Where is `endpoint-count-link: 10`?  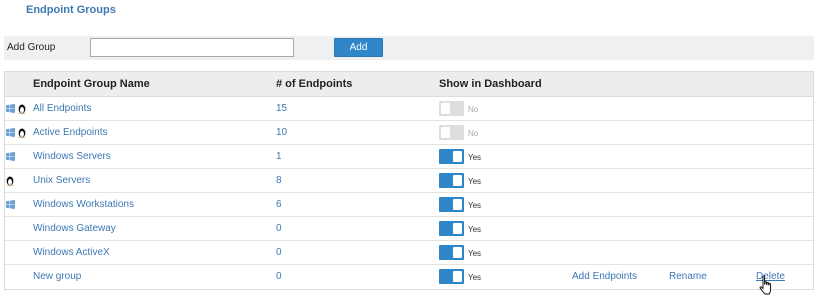 endpoint-count-link: 10 is located at coordinates (281, 132).